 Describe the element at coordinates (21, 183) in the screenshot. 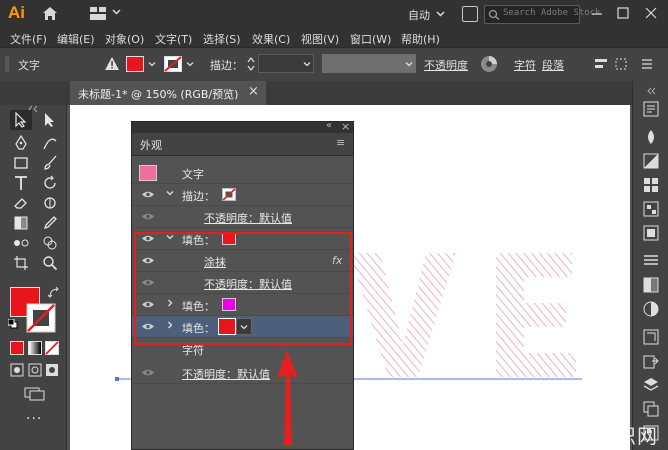

I see `type-tool-icon` at that location.